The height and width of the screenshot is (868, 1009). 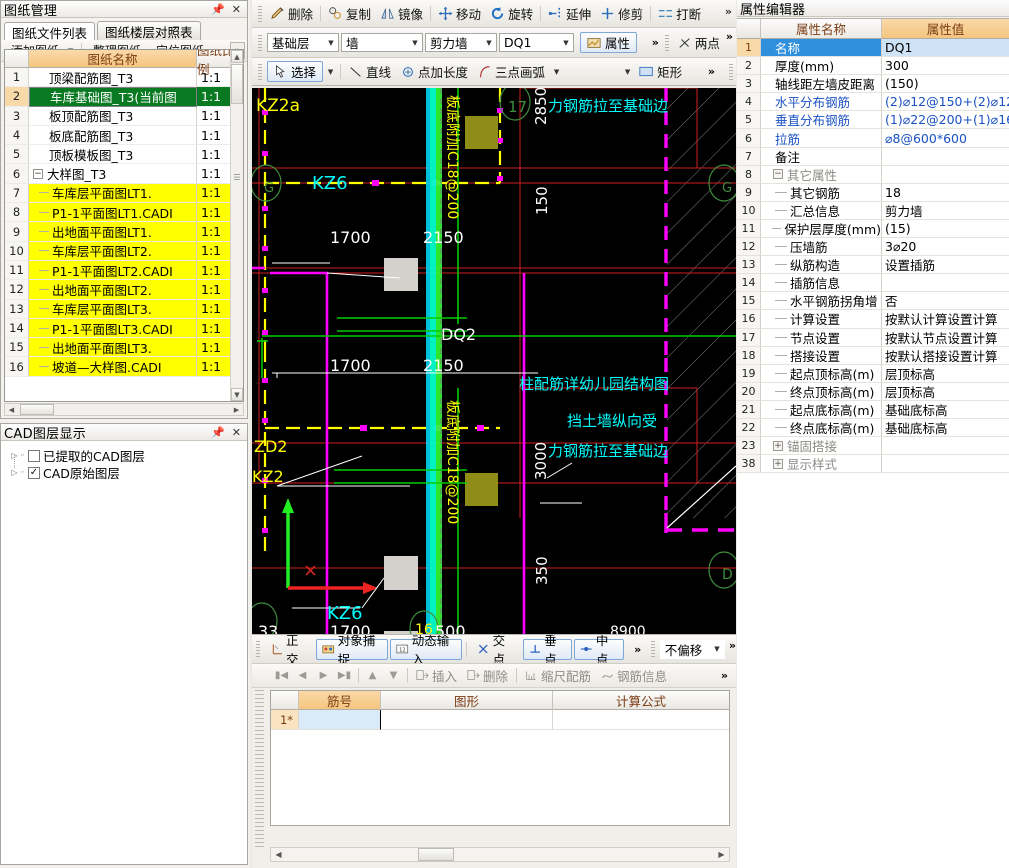 I want to click on table-row: 13 车库层平面图LT3. 1:1, so click(x=124, y=309).